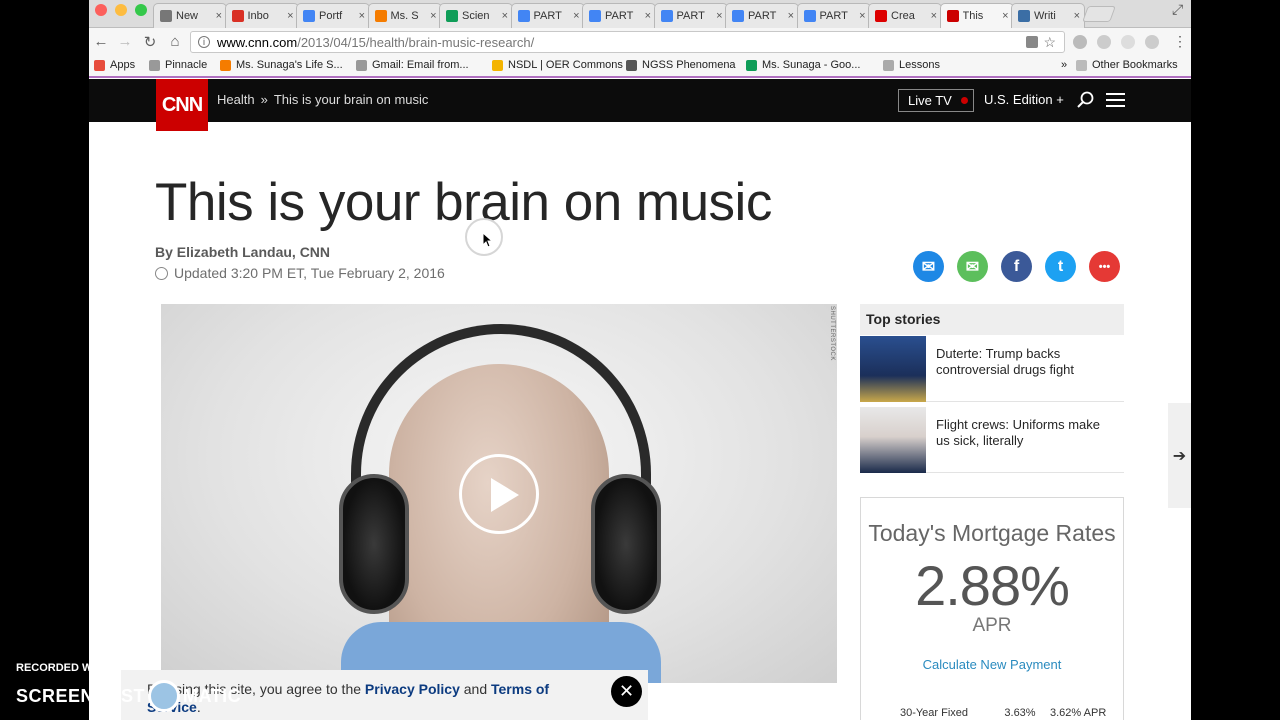 This screenshot has height=720, width=1280. What do you see at coordinates (1086, 102) in the screenshot?
I see `search-icon` at bounding box center [1086, 102].